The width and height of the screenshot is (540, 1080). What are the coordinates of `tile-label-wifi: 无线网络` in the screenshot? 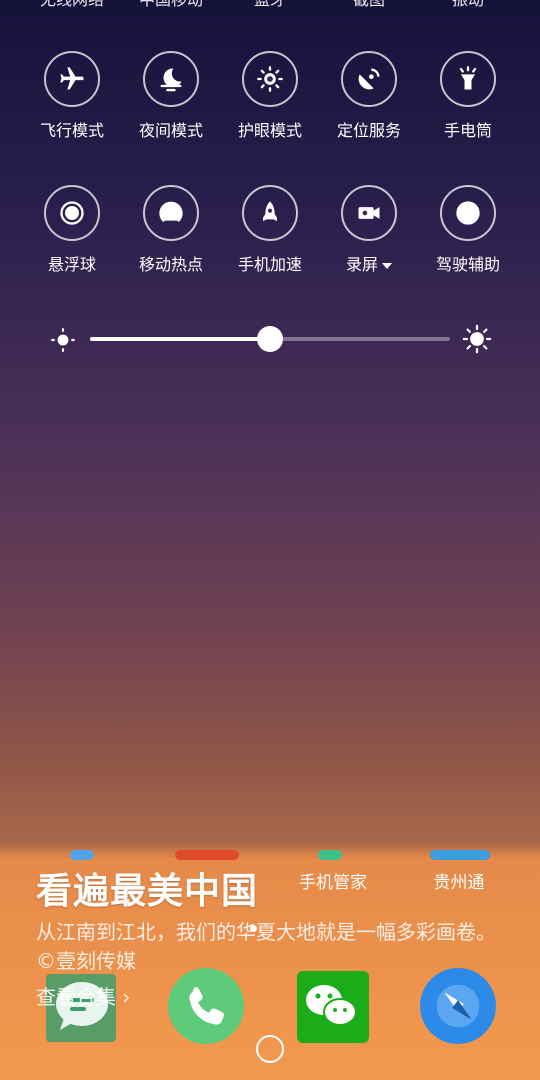 It's located at (72, 5).